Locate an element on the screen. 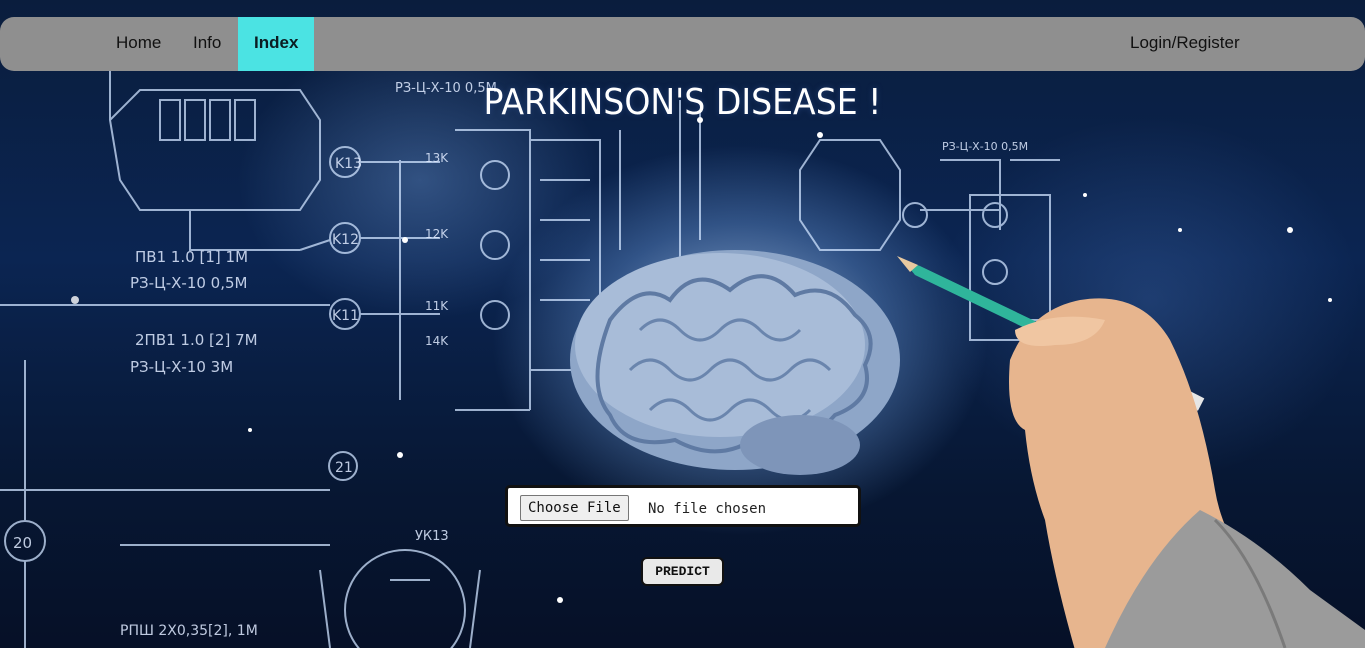  brain-illustration is located at coordinates (735, 362).